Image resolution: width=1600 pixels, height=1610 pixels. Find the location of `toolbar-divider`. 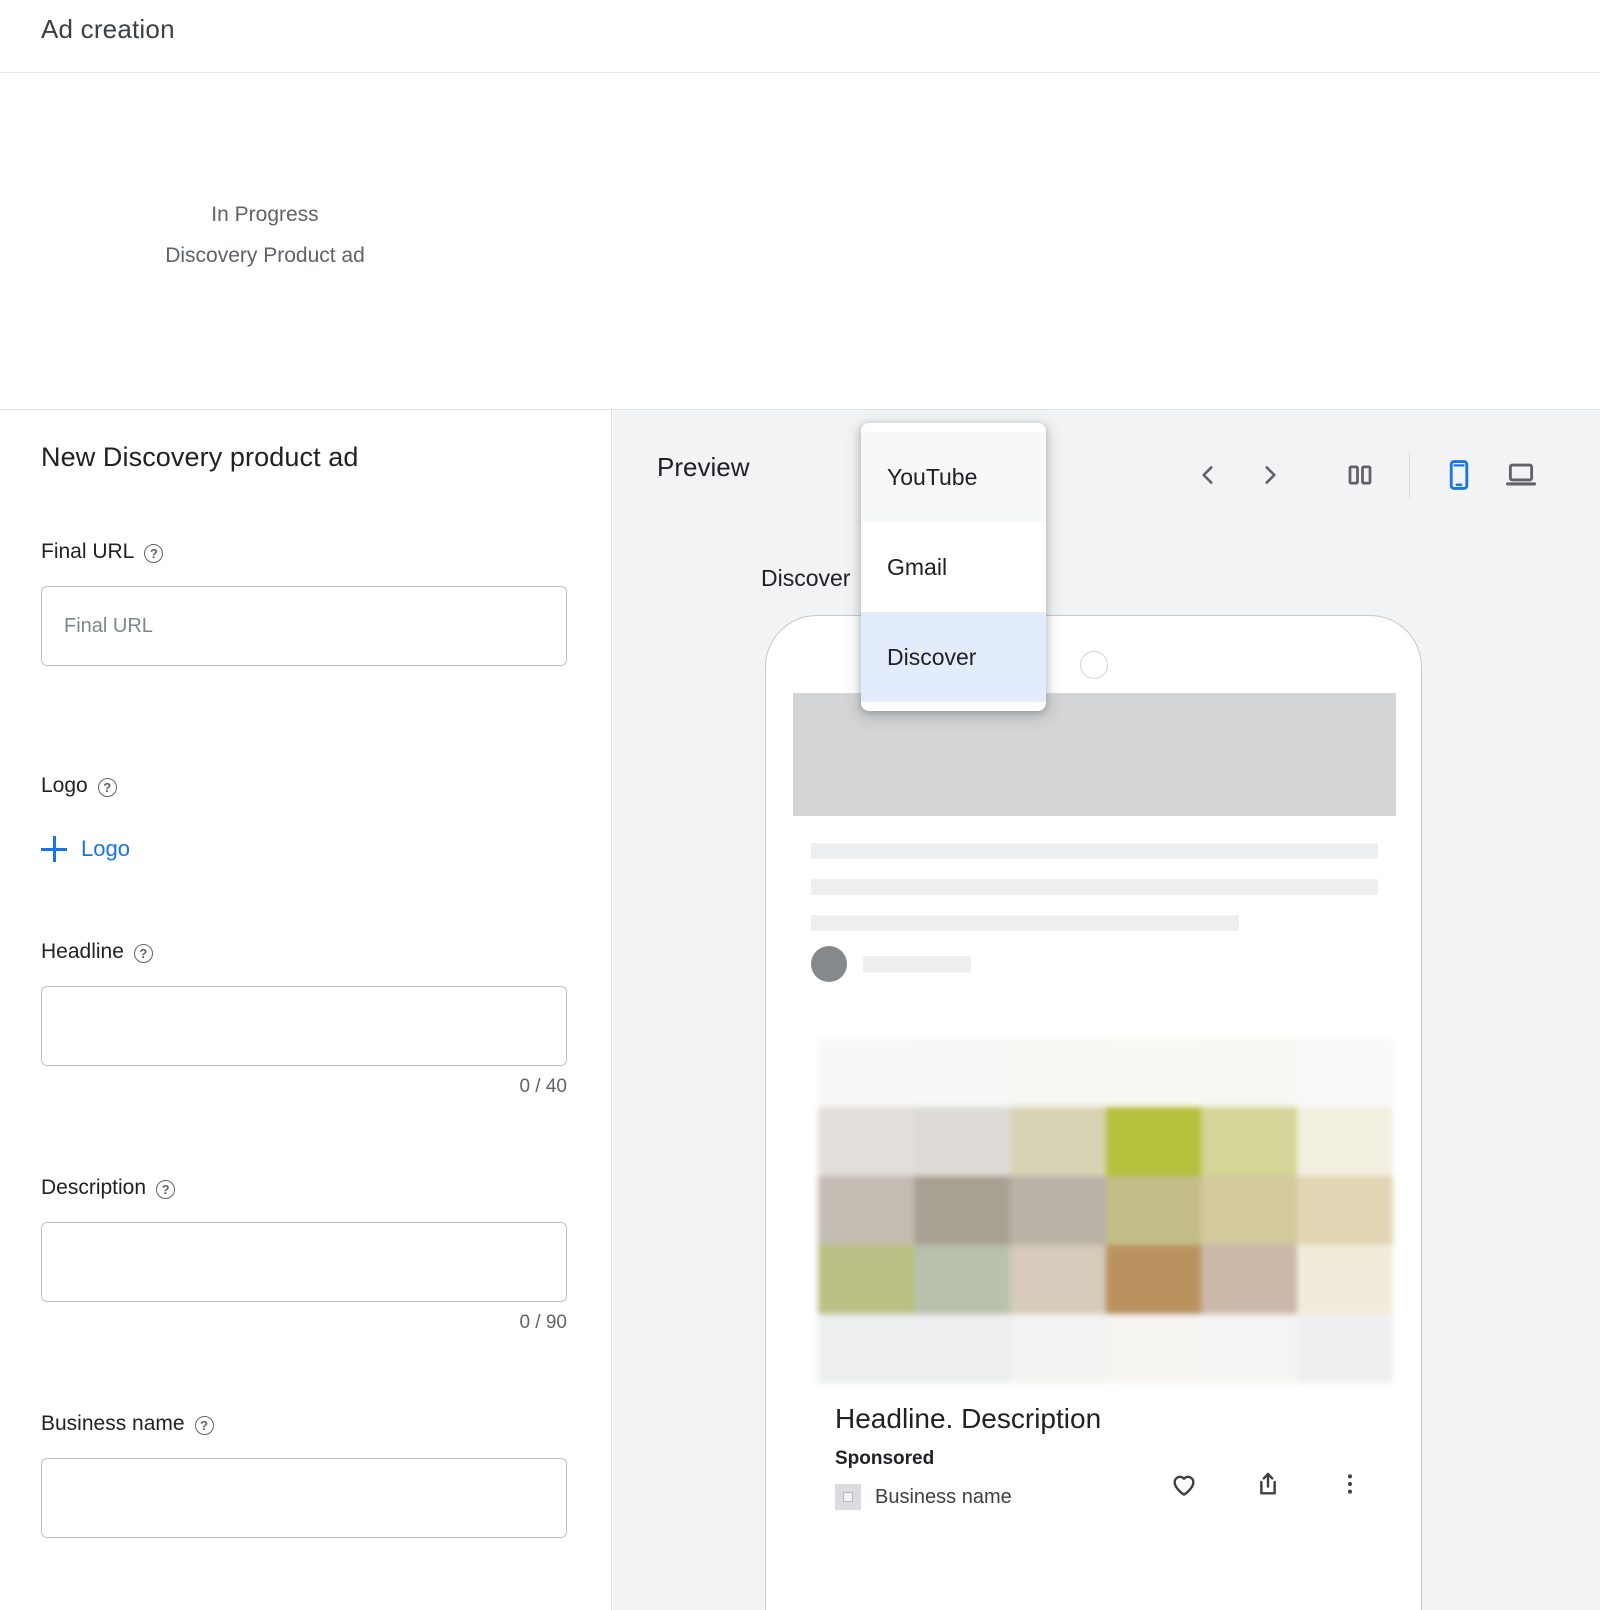

toolbar-divider is located at coordinates (1409, 475).